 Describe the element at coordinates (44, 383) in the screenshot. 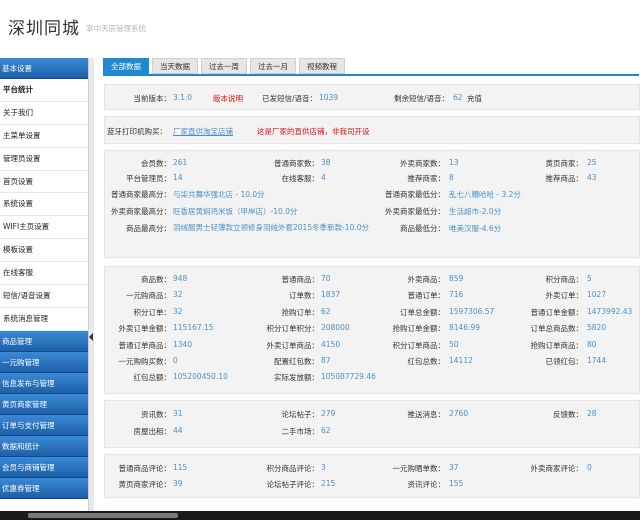

I see `sidebar-section-info-publish: 信息发布与管理` at that location.